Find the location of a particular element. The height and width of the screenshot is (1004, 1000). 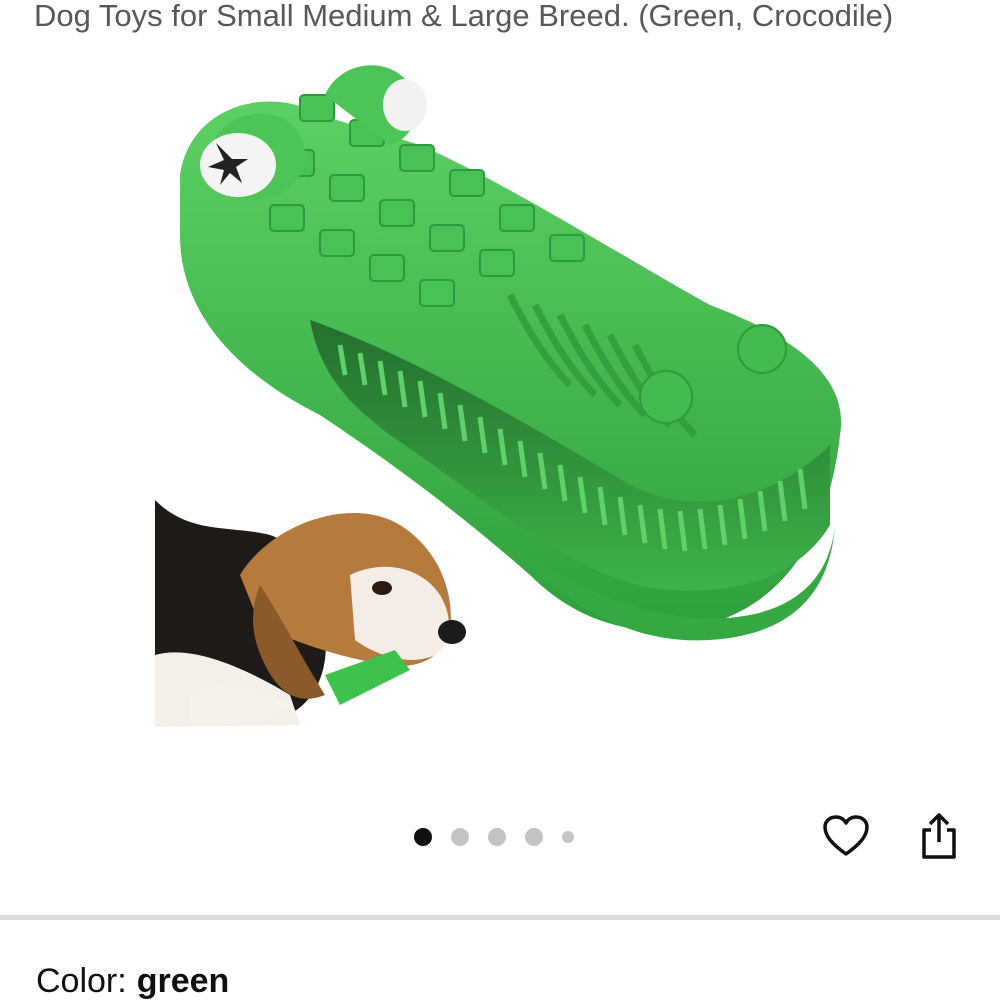

color-variation: Color: green is located at coordinates (132, 981).